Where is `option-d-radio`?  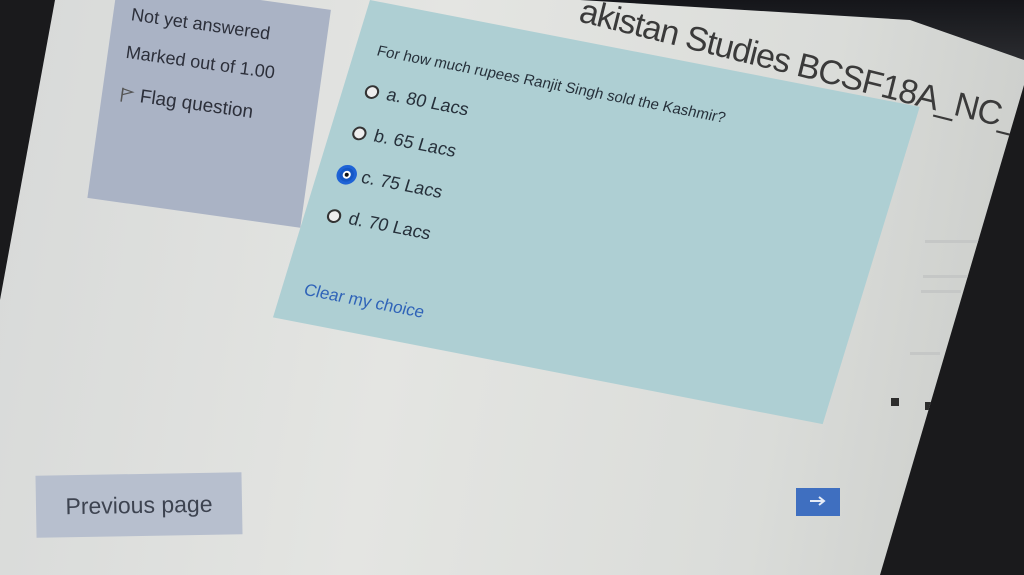
option-d-radio is located at coordinates (334, 215).